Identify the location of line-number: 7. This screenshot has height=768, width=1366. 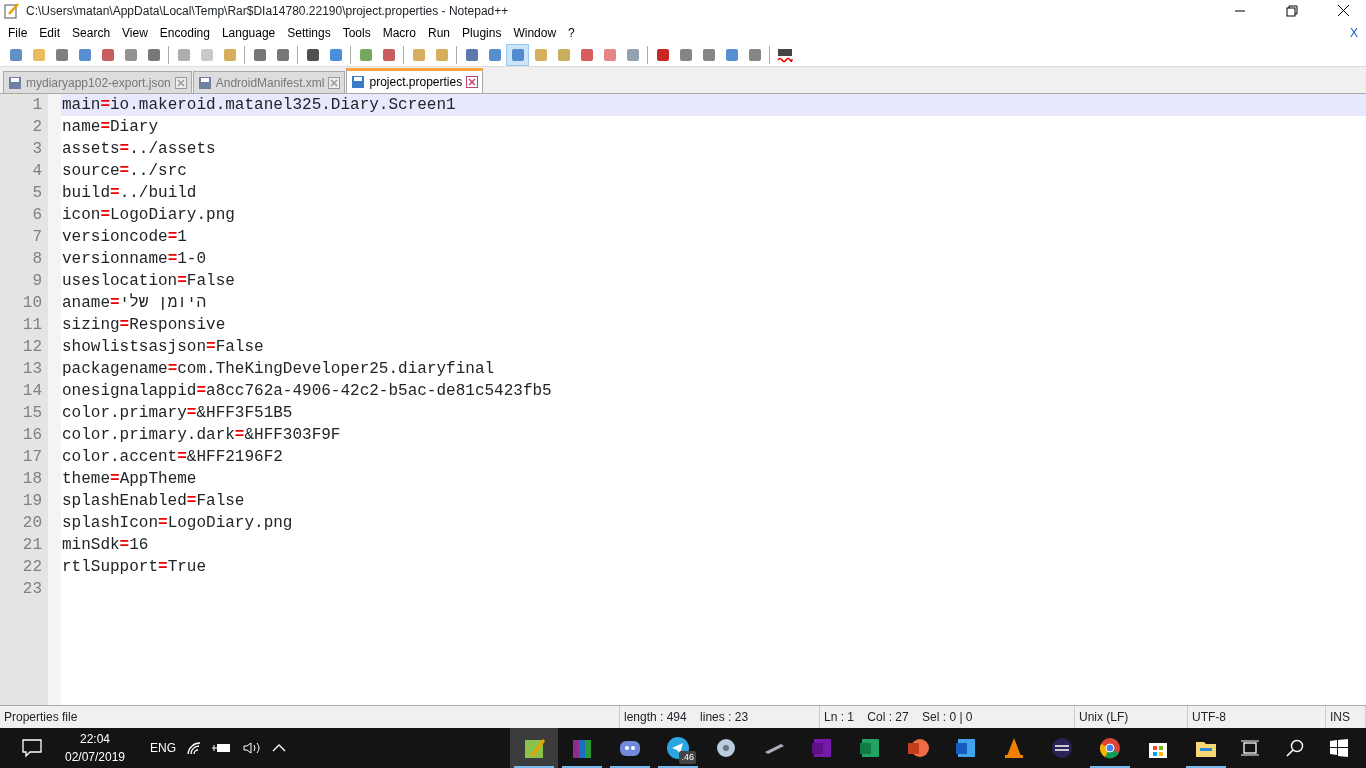
(36, 237).